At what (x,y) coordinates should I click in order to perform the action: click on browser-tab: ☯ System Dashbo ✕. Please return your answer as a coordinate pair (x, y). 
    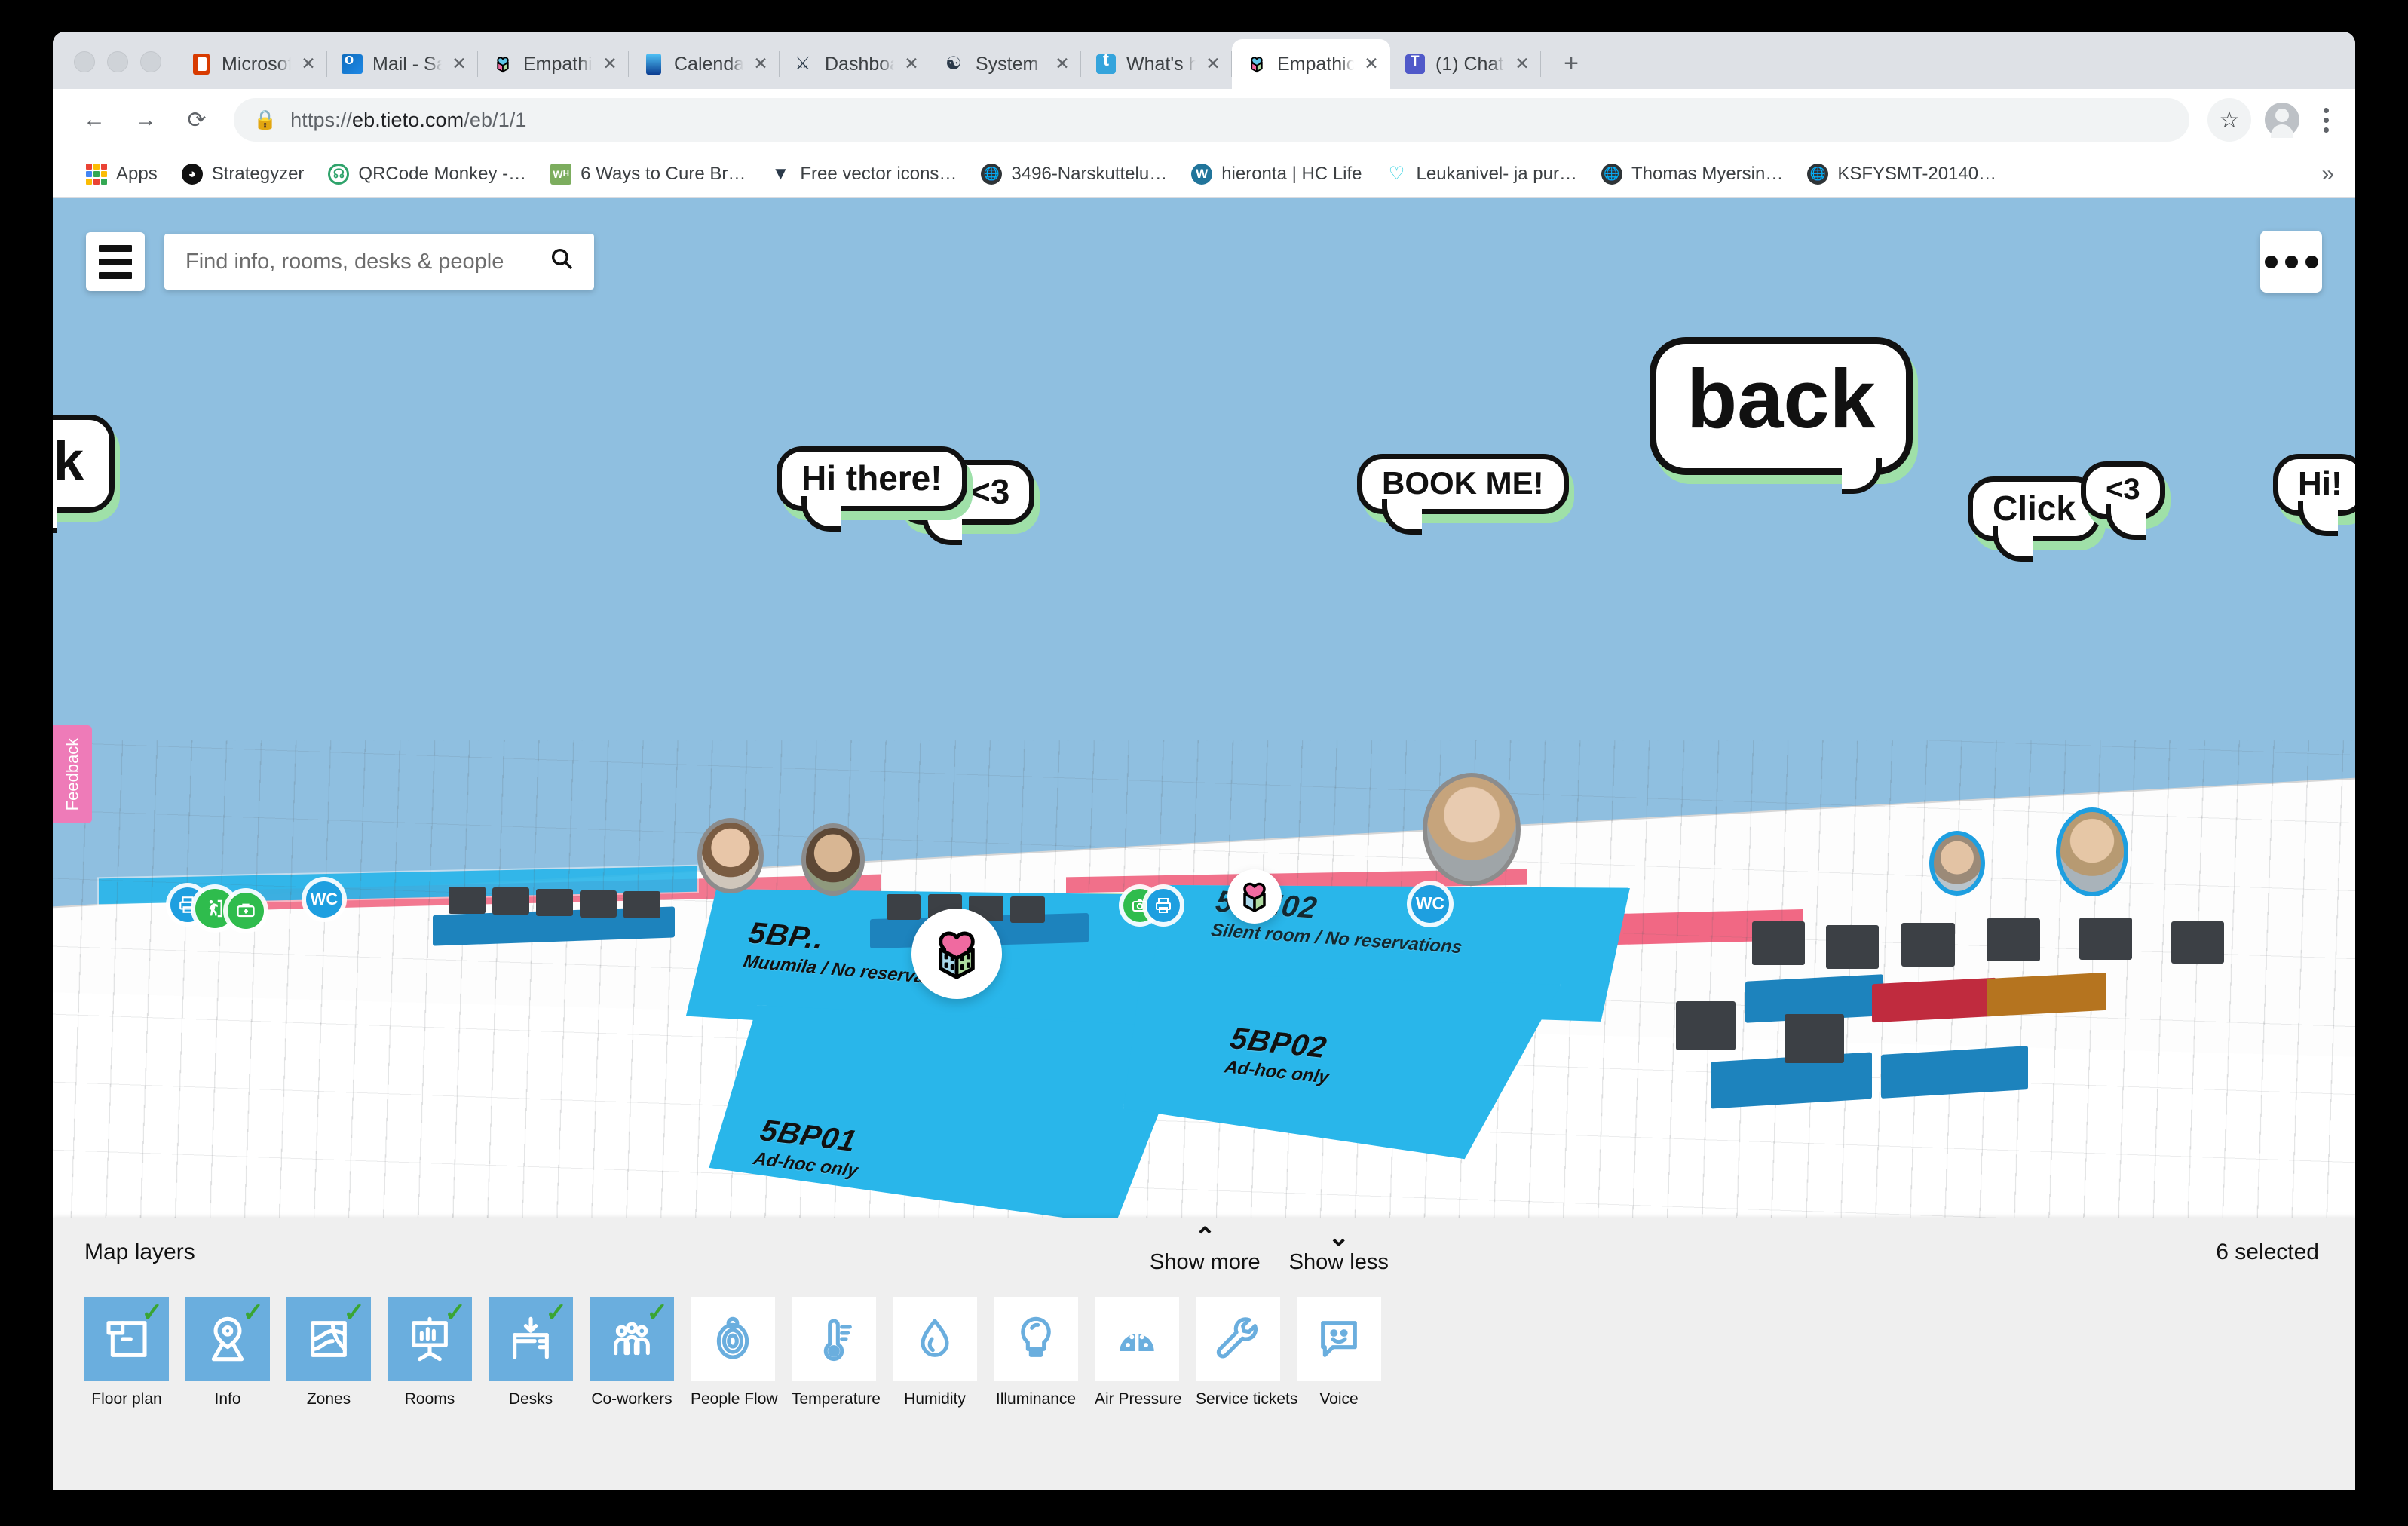
    Looking at the image, I should click on (1005, 64).